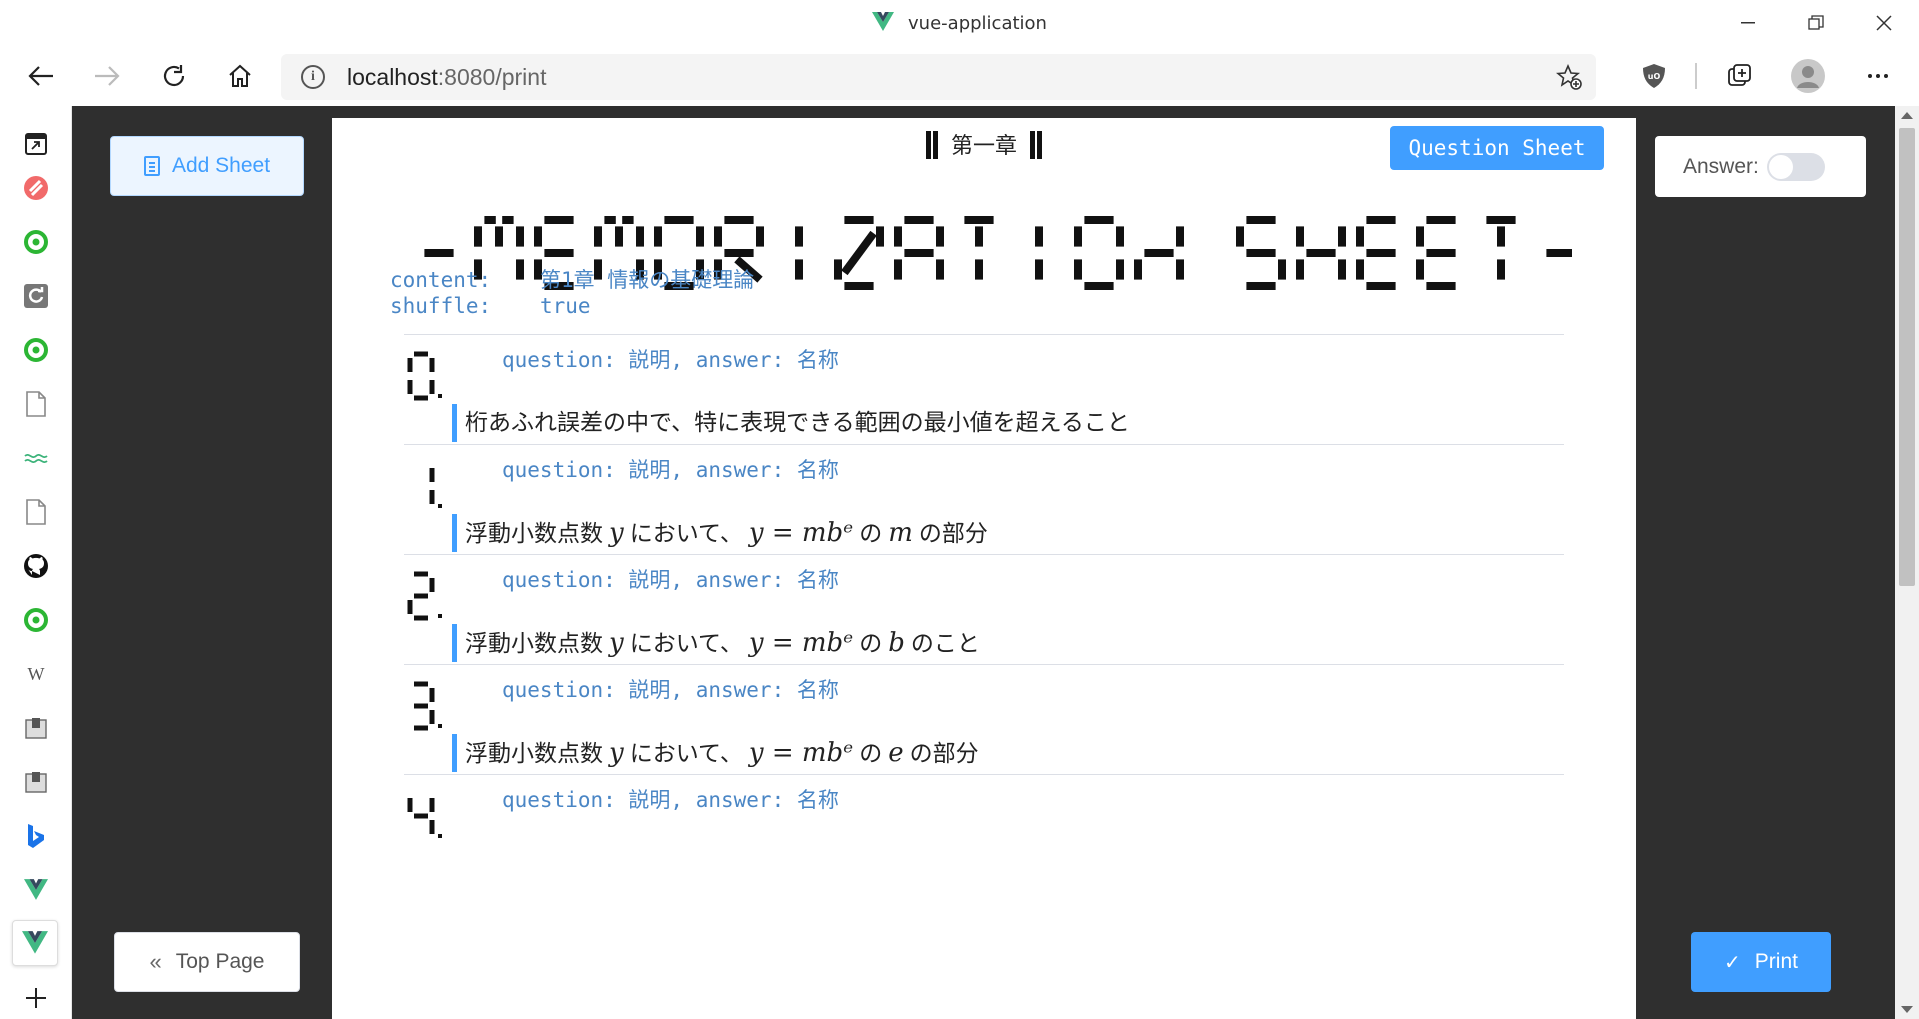 Image resolution: width=1919 pixels, height=1019 pixels. Describe the element at coordinates (441, 306) in the screenshot. I see `shuffle-key: shuffle:` at that location.